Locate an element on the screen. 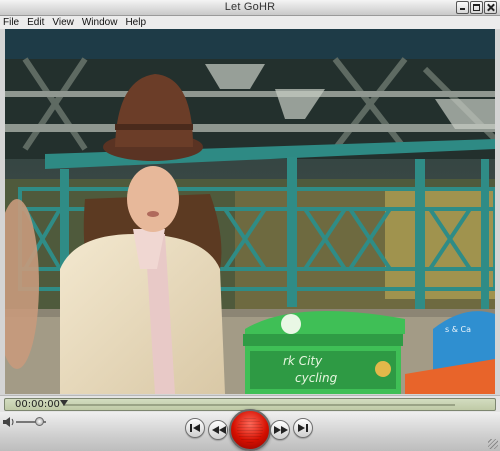 Image resolution: width=500 pixels, height=451 pixels. skip-to-start-button is located at coordinates (195, 428).